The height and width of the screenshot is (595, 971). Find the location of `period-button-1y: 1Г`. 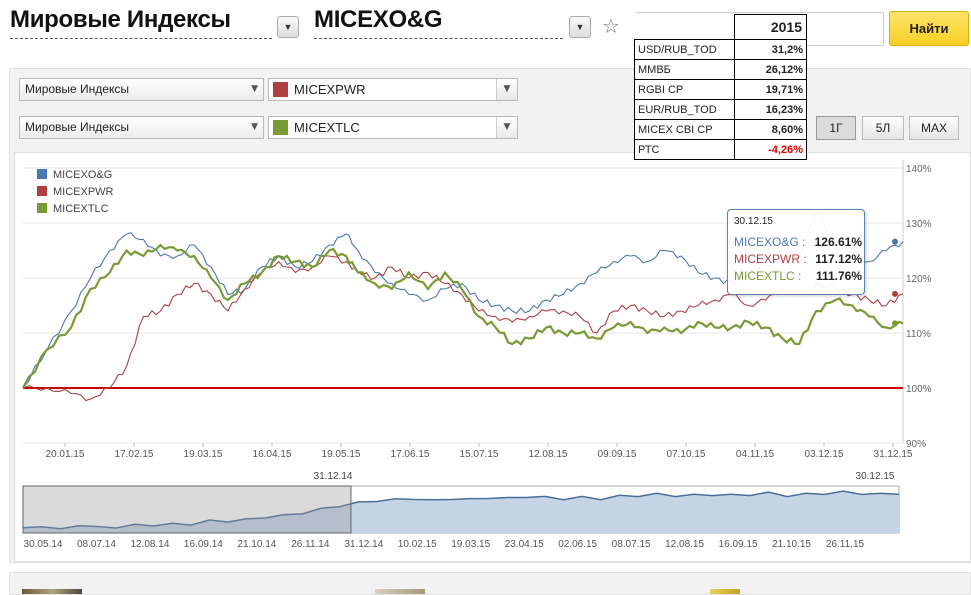

period-button-1y: 1Г is located at coordinates (836, 128).